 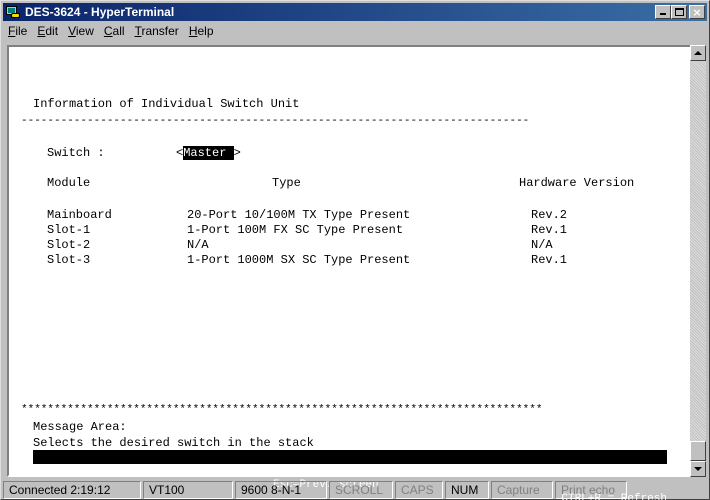 I want to click on minimize-button, so click(x=663, y=12).